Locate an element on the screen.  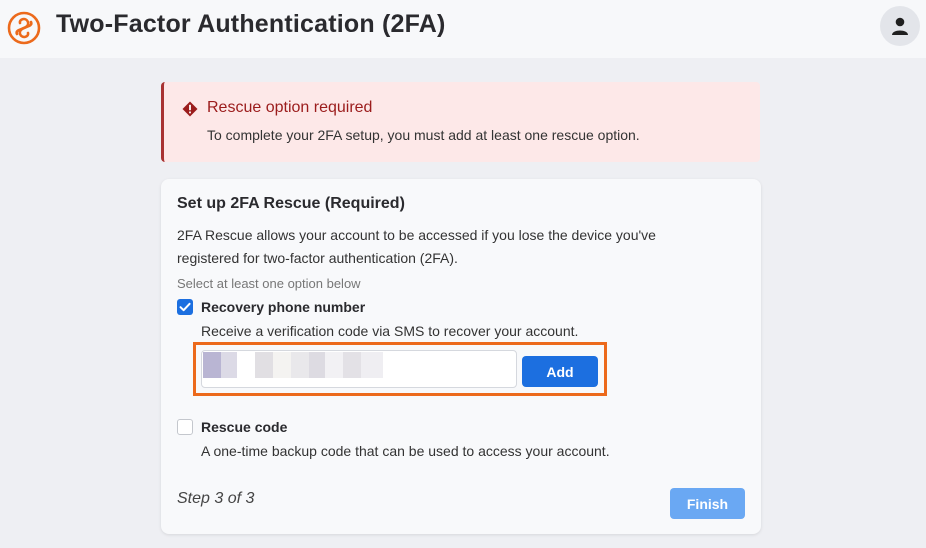
warning-diamond-icon is located at coordinates (190, 109).